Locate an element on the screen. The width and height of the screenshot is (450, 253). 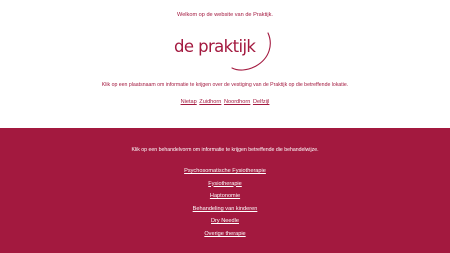
location-link-delfzijl: Delfzijl is located at coordinates (261, 102).